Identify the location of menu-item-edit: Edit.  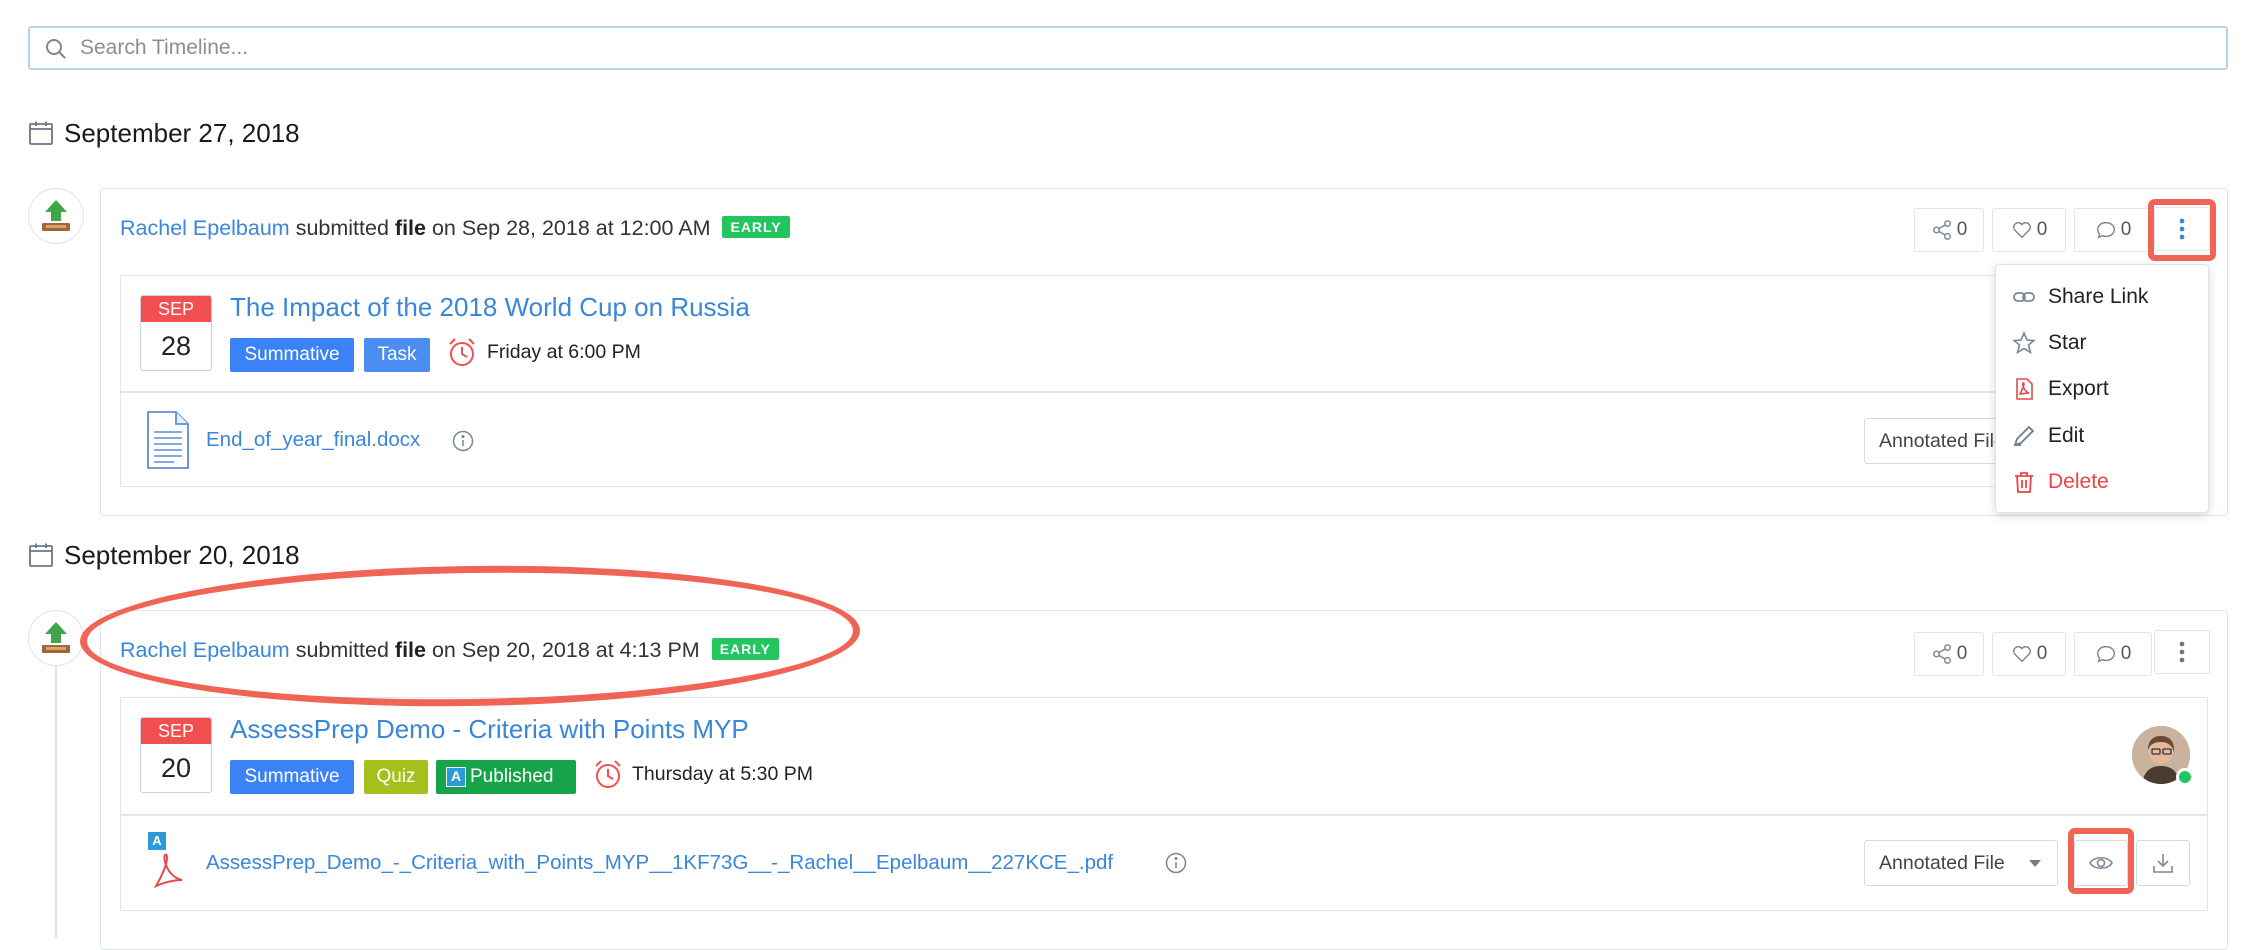
(2102, 436).